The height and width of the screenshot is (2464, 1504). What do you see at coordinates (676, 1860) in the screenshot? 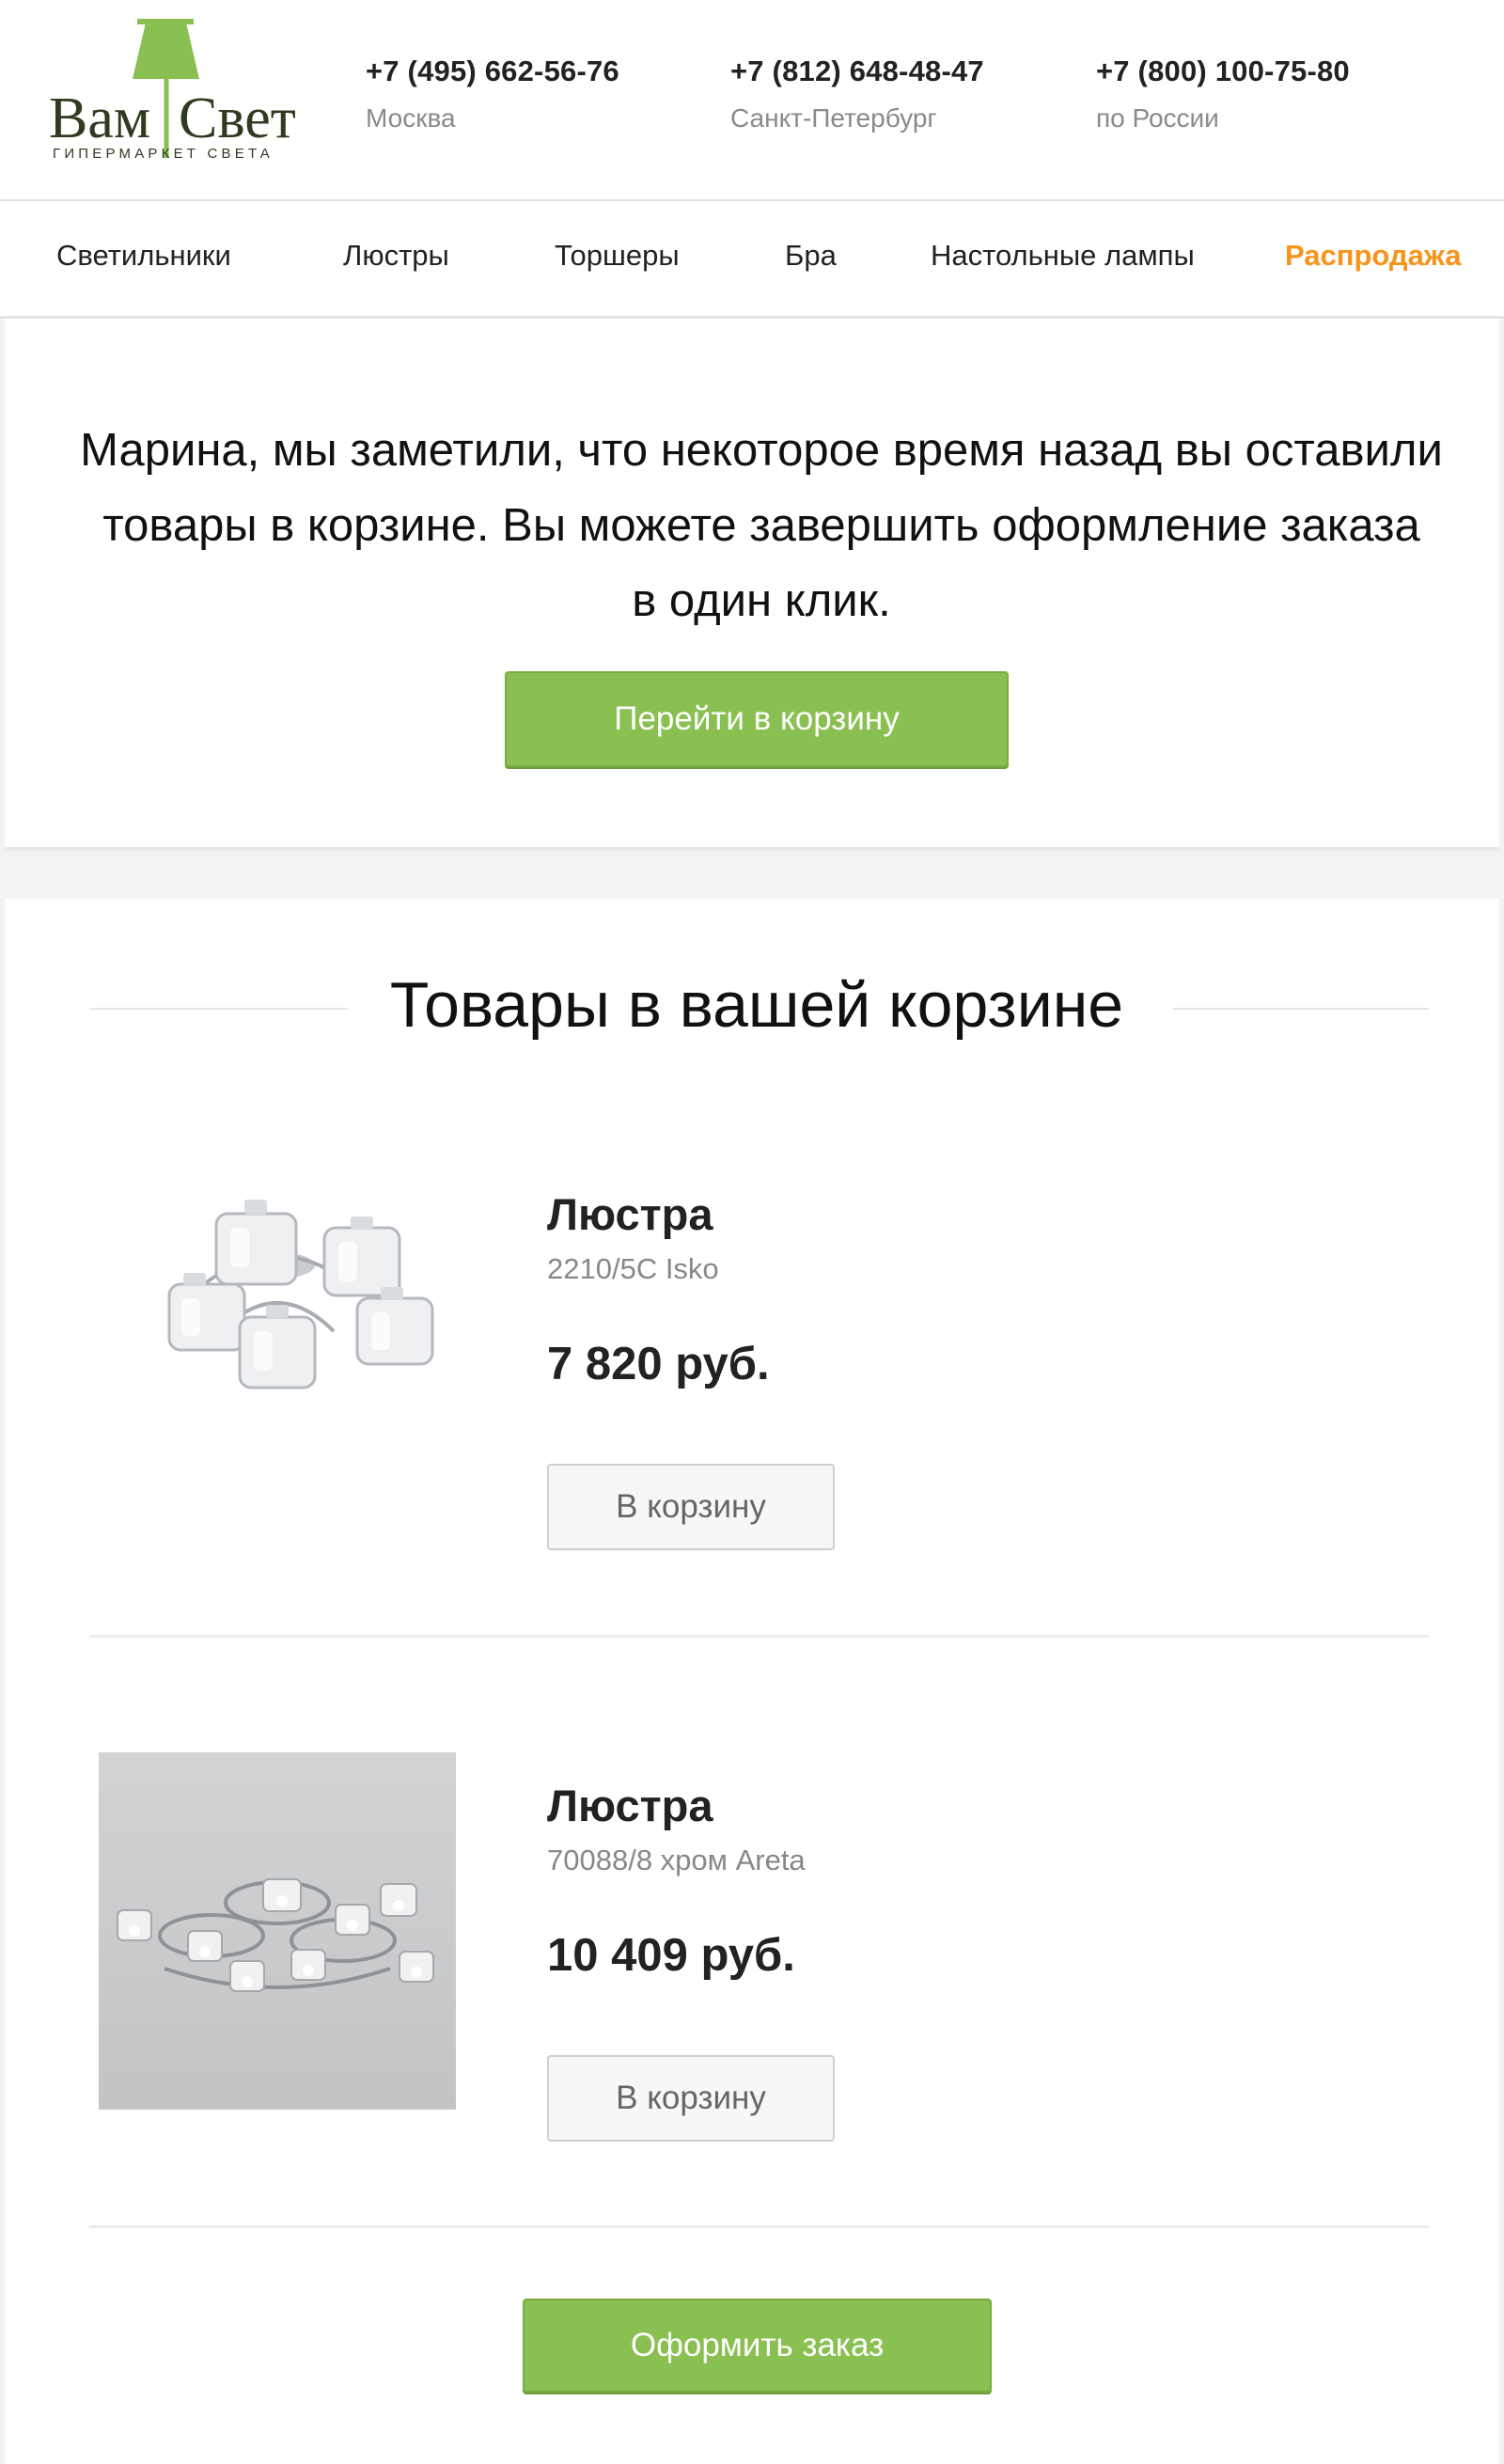
I see `product-sku: 70088/8 хром Areta` at bounding box center [676, 1860].